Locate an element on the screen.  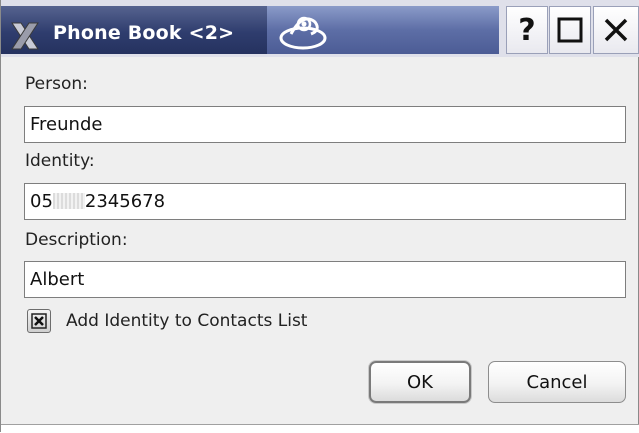
identity-label: Identity: is located at coordinates (60, 161).